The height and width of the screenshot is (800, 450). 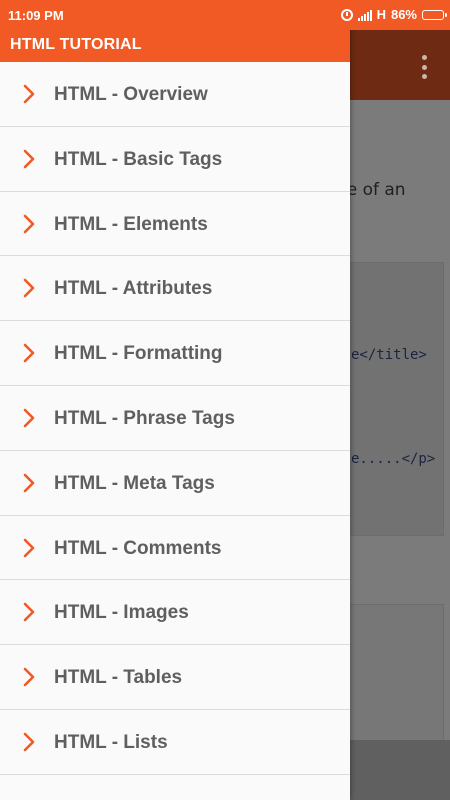 I want to click on code-line: e.....</p>, so click(x=393, y=459).